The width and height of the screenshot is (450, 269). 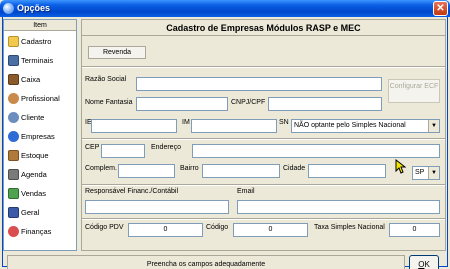 I want to click on sn-select: NÃO optante pelo Simples Nacional ▼, so click(x=365, y=126).